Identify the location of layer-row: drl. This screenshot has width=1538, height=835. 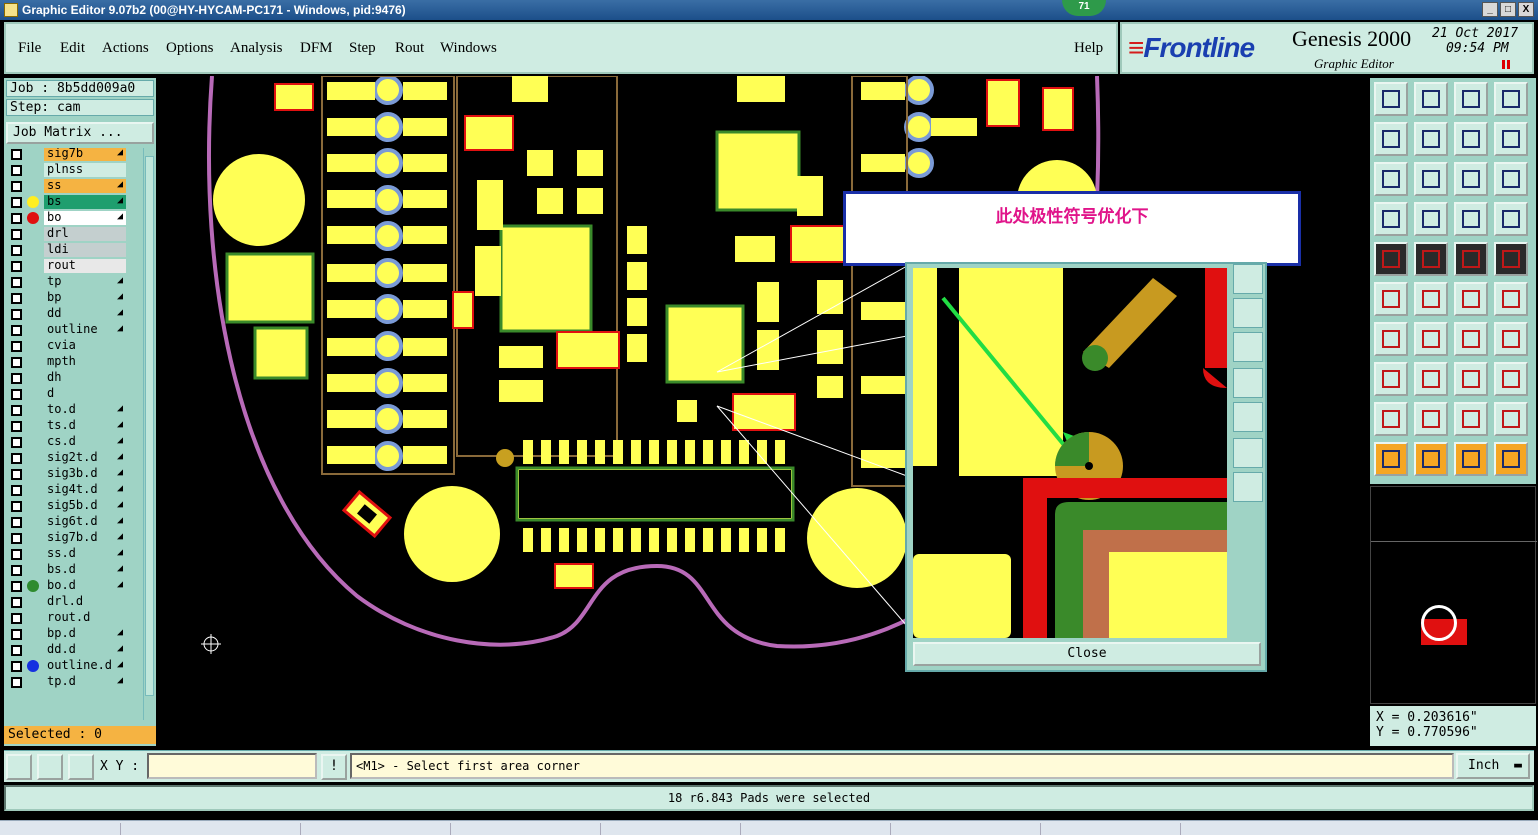
(74, 234).